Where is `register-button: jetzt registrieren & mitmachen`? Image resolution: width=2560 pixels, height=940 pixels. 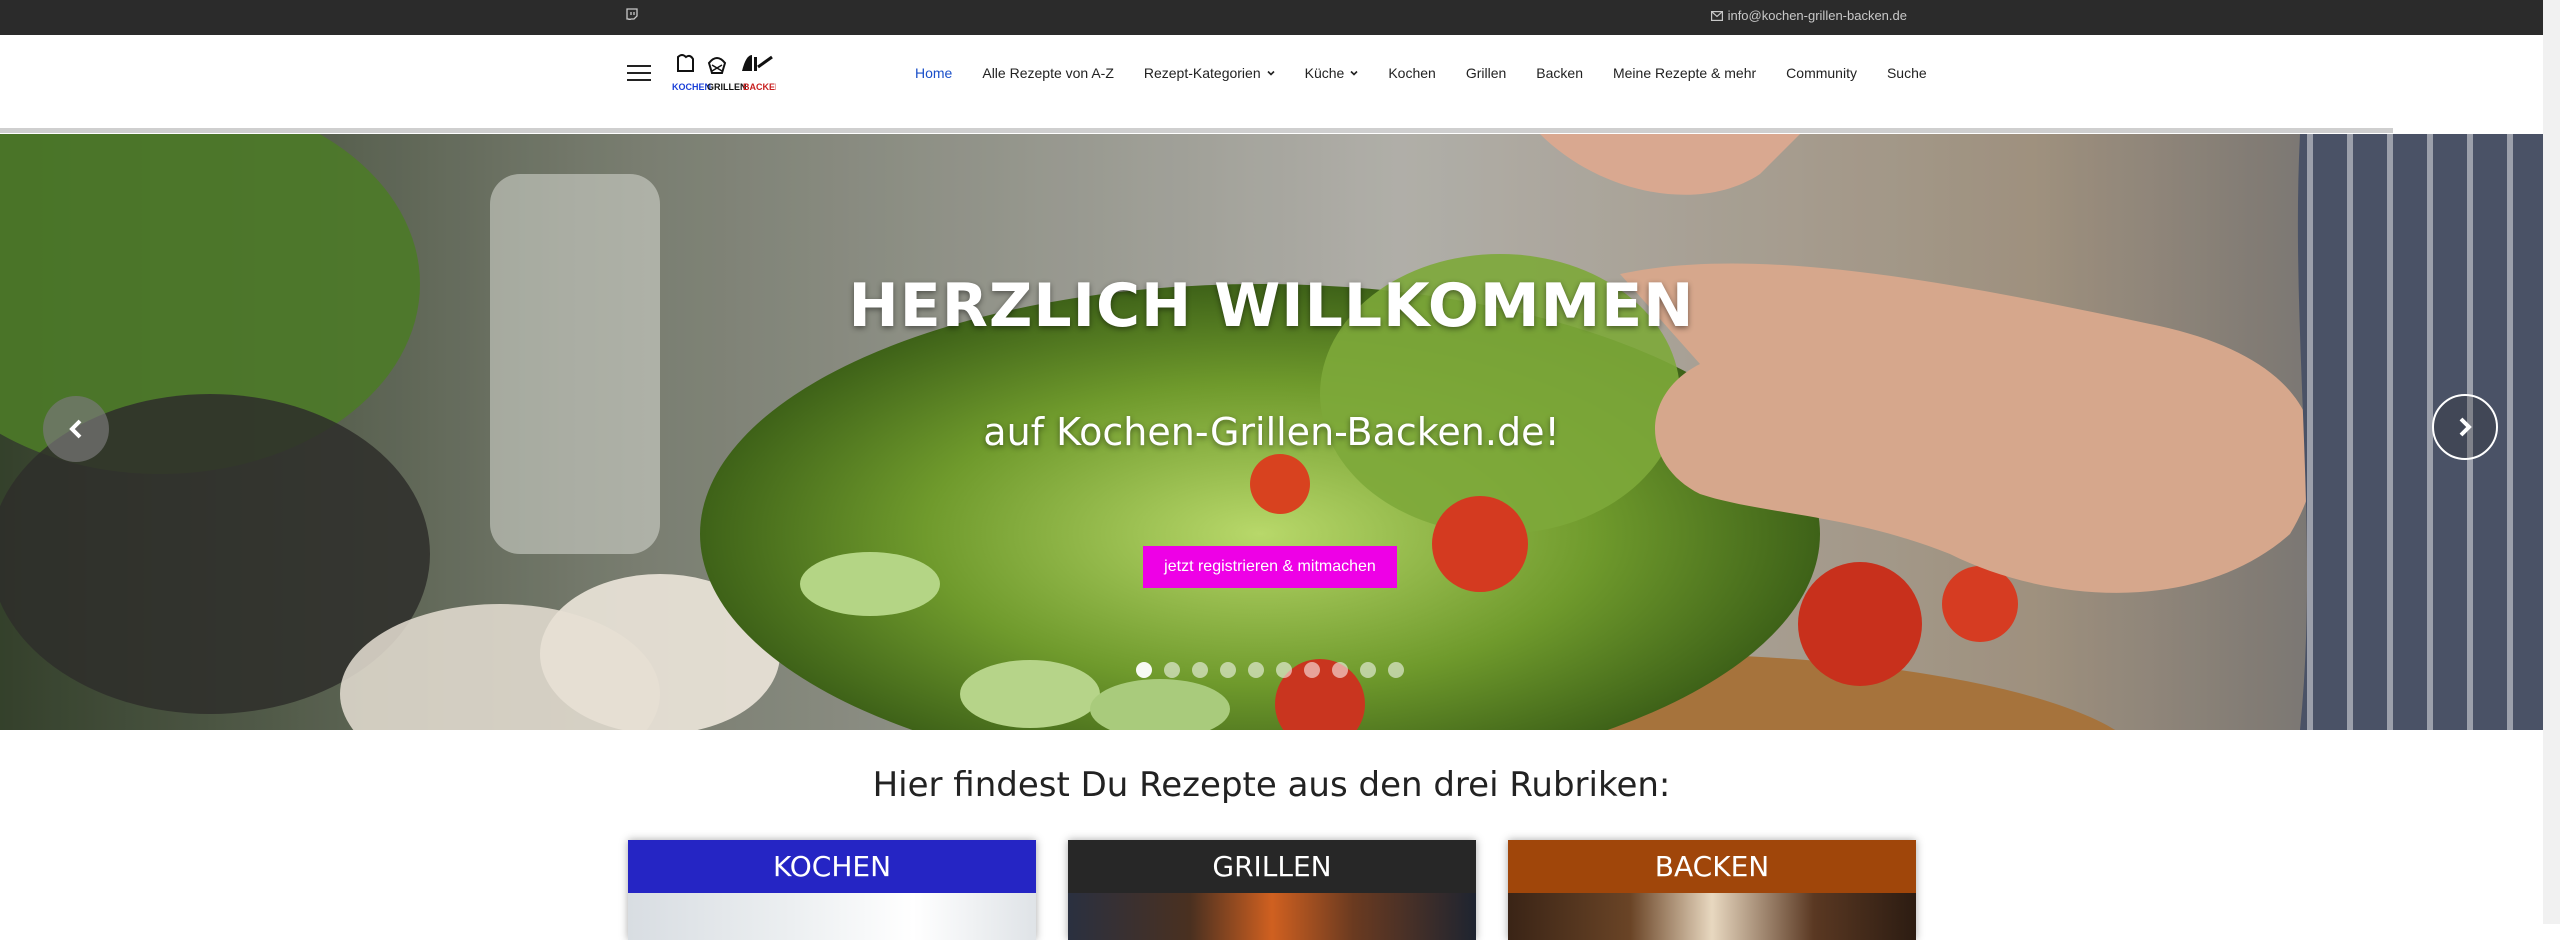
register-button: jetzt registrieren & mitmachen is located at coordinates (1270, 567).